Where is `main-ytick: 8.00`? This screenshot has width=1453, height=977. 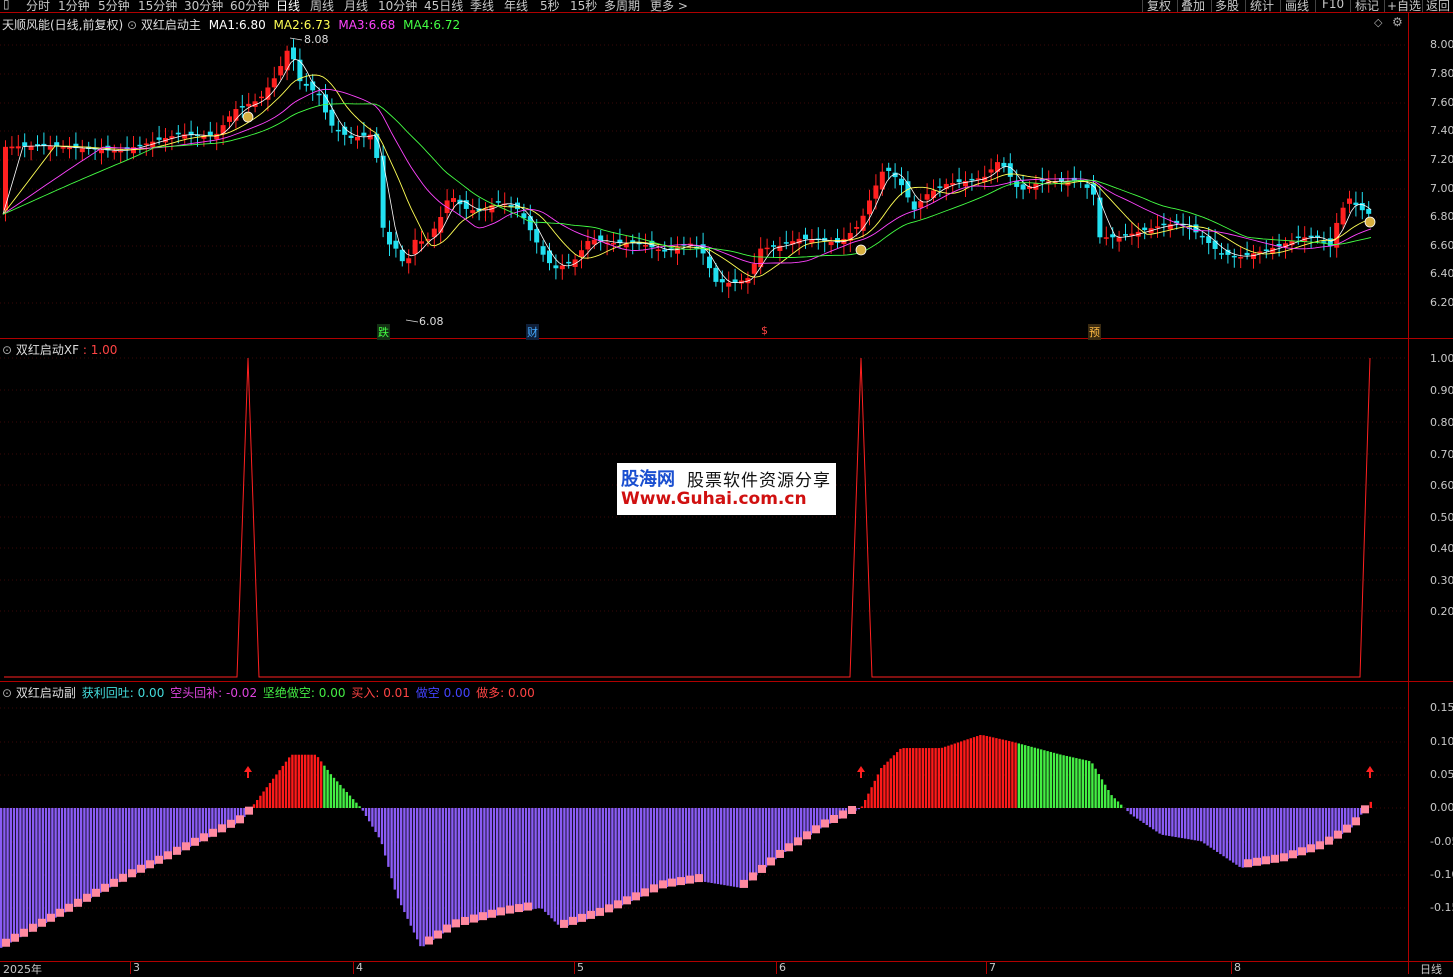 main-ytick: 8.00 is located at coordinates (1441, 44).